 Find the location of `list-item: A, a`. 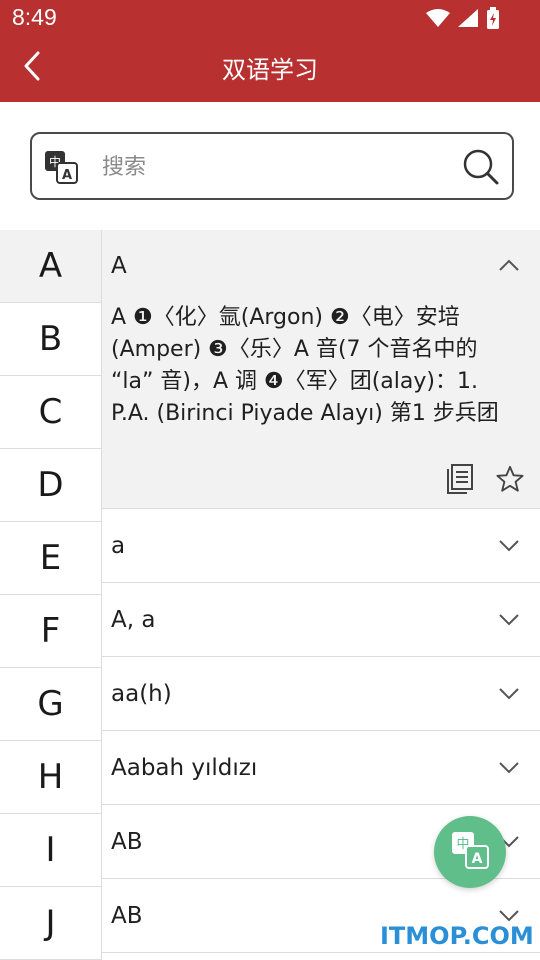

list-item: A, a is located at coordinates (321, 620).